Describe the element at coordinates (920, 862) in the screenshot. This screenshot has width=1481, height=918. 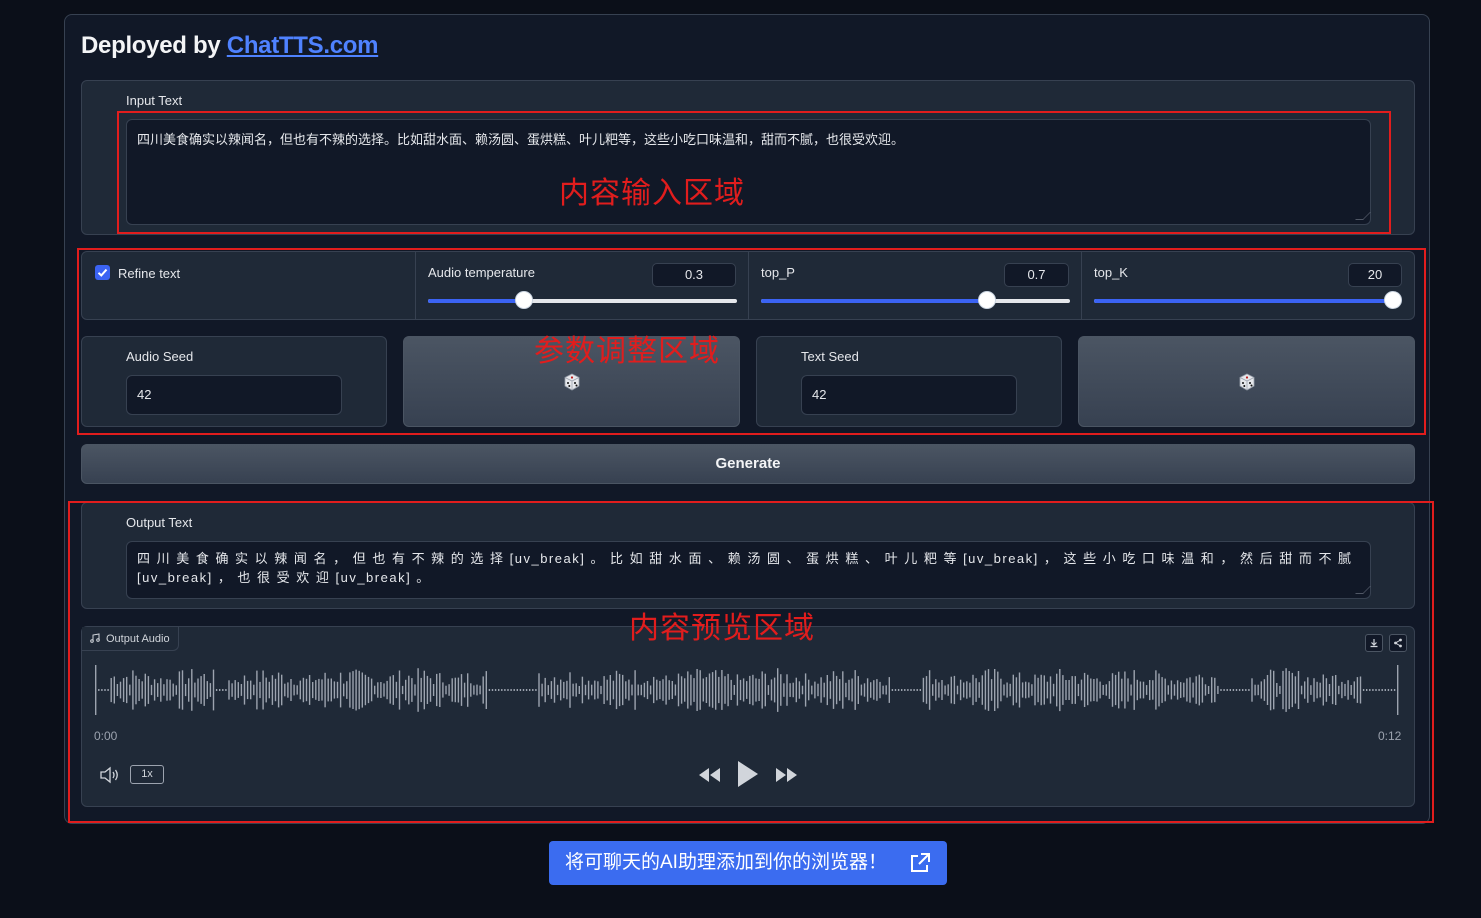
I see `external-link-icon` at that location.